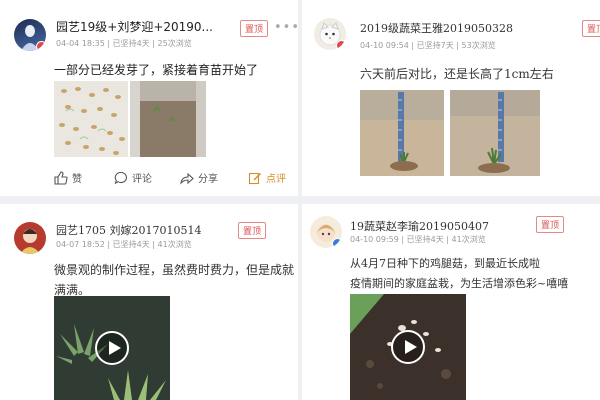 The height and width of the screenshot is (400, 600). Describe the element at coordinates (174, 270) in the screenshot. I see `post-content-line: 微景观的制作过程，虽然费时费力，但是成就` at that location.